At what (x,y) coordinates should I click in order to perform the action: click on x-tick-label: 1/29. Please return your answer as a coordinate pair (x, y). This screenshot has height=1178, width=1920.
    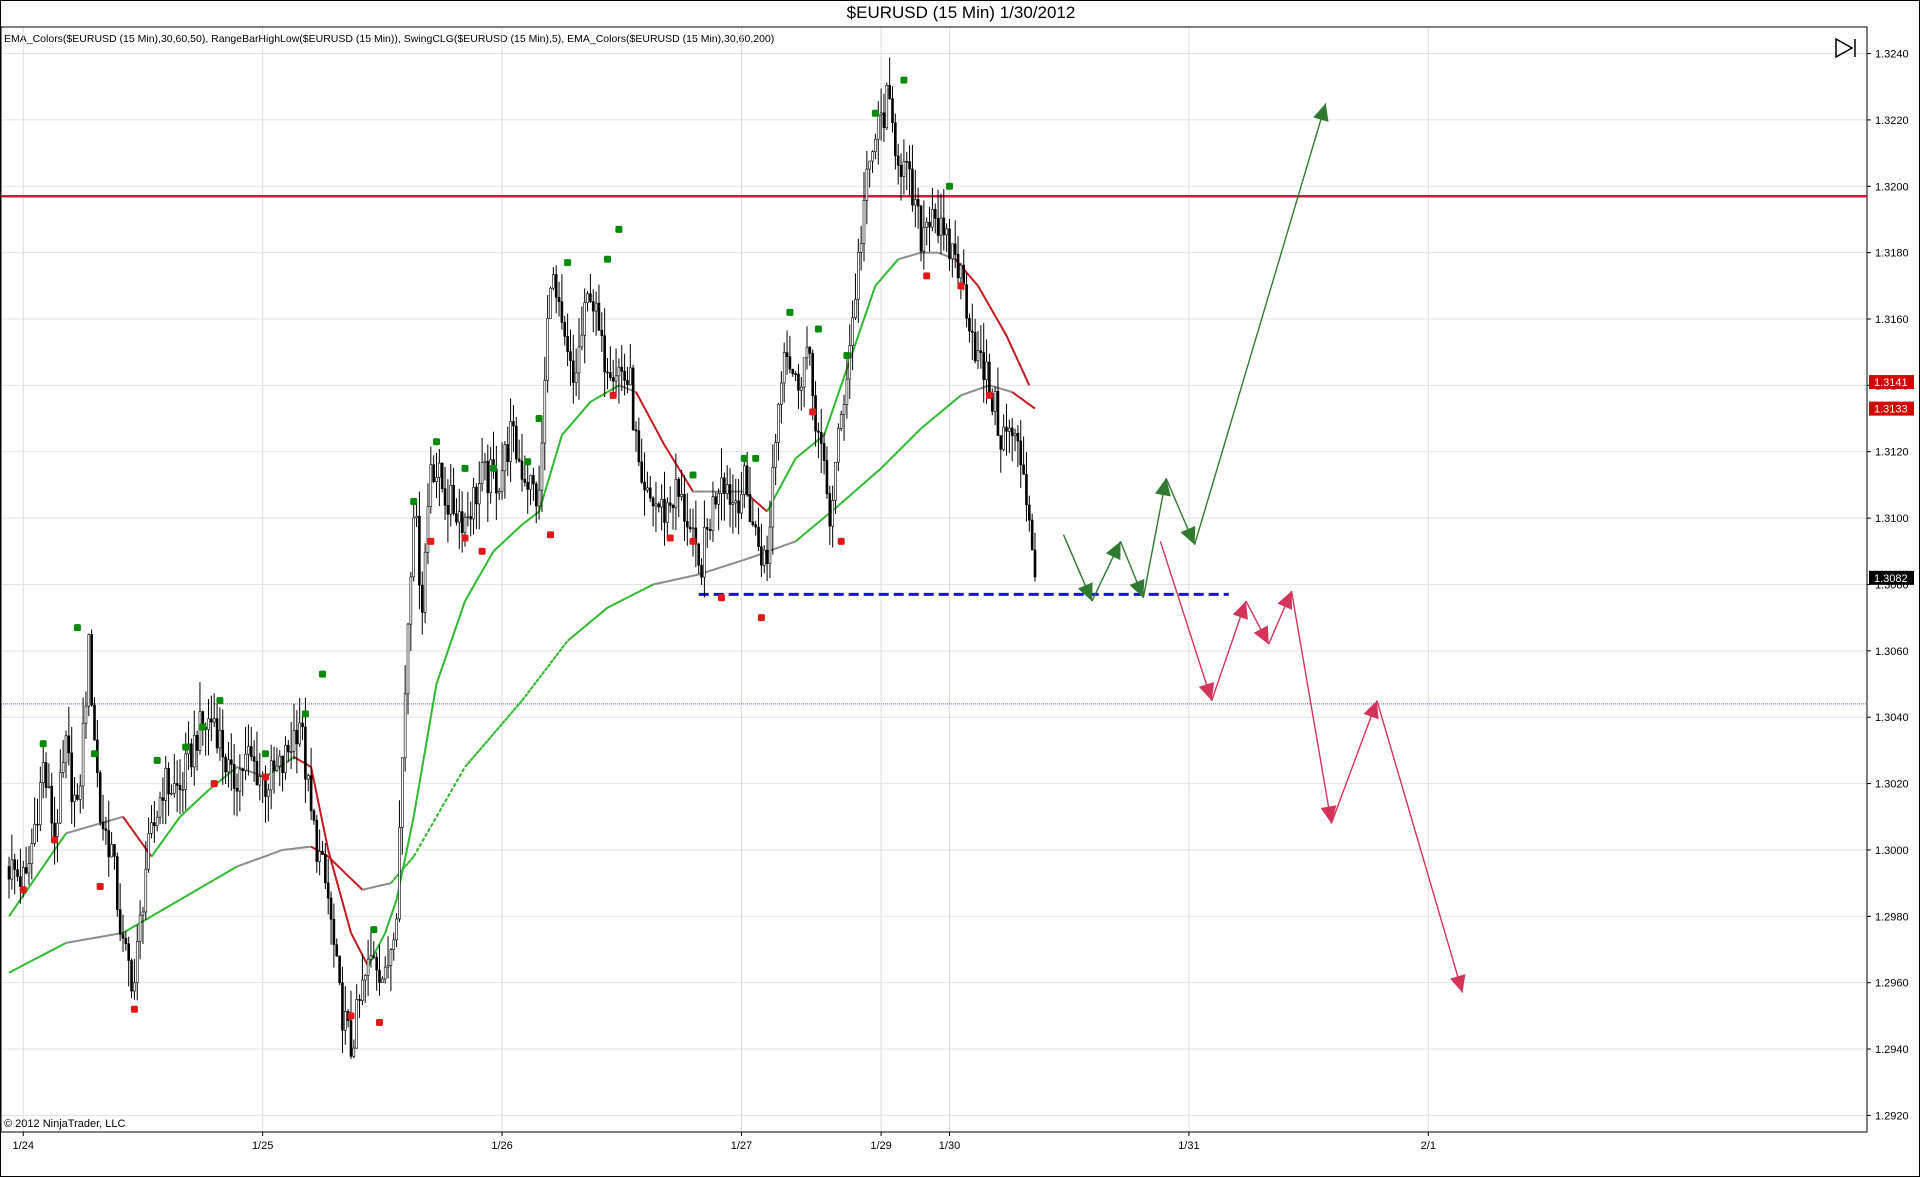
    Looking at the image, I should click on (880, 1146).